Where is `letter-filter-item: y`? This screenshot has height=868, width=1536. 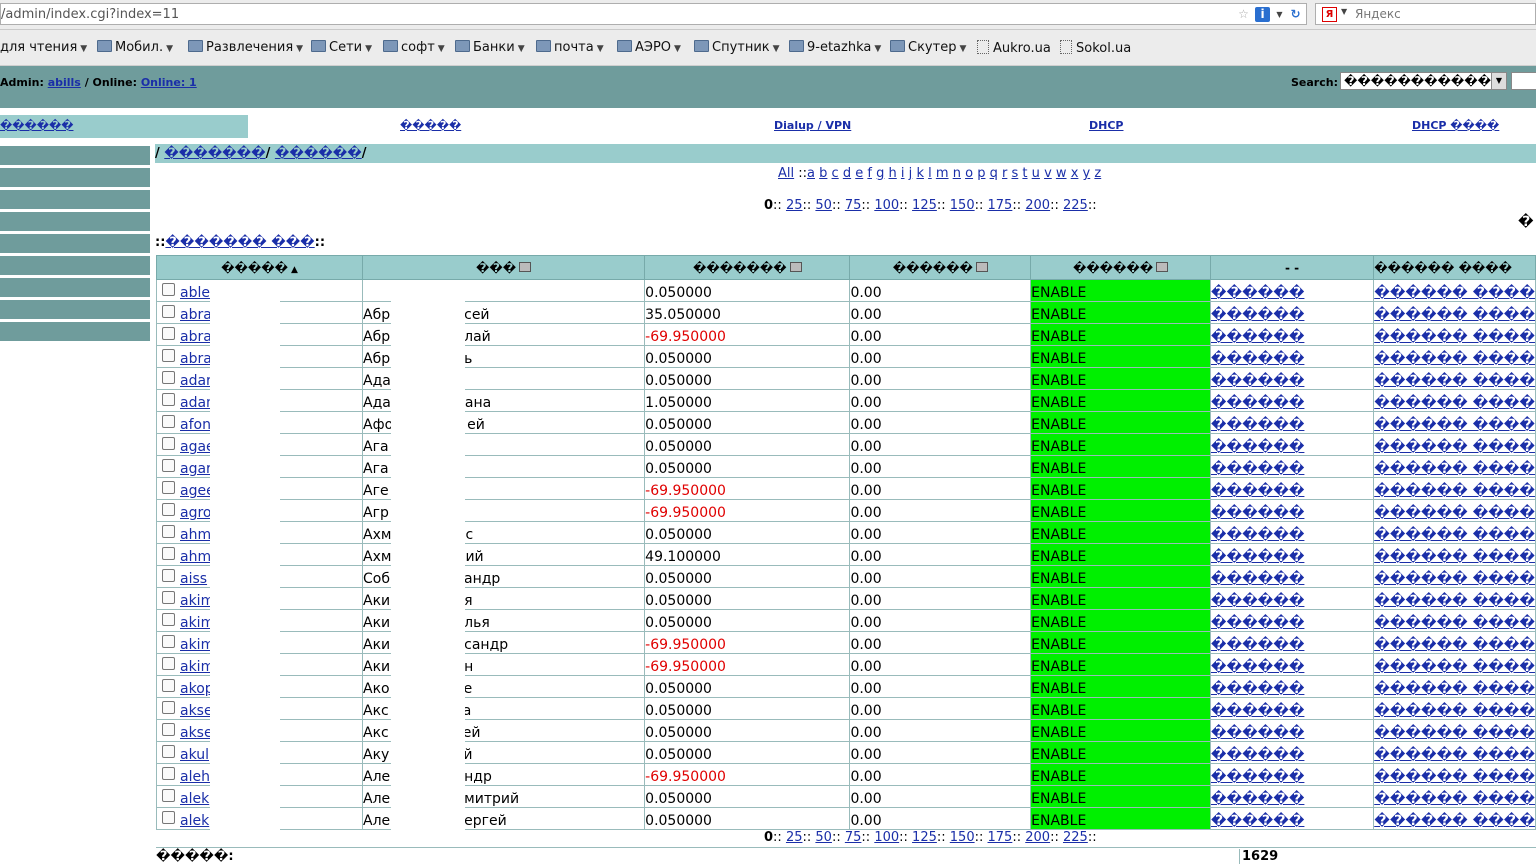
letter-filter-item: y is located at coordinates (1087, 173).